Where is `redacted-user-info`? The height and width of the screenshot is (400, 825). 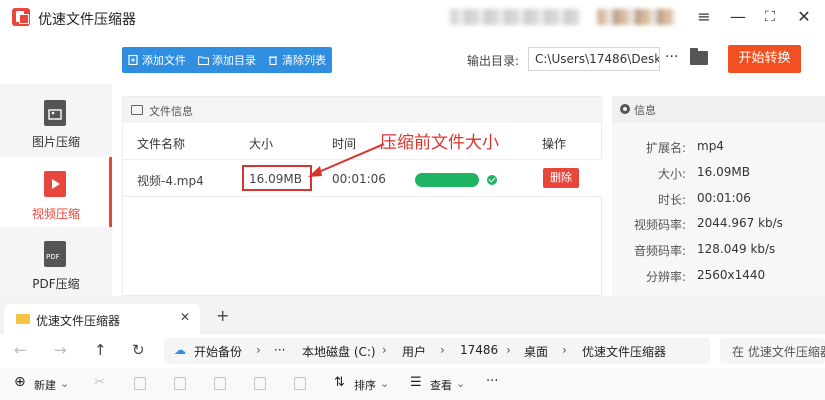
redacted-user-info is located at coordinates (515, 17).